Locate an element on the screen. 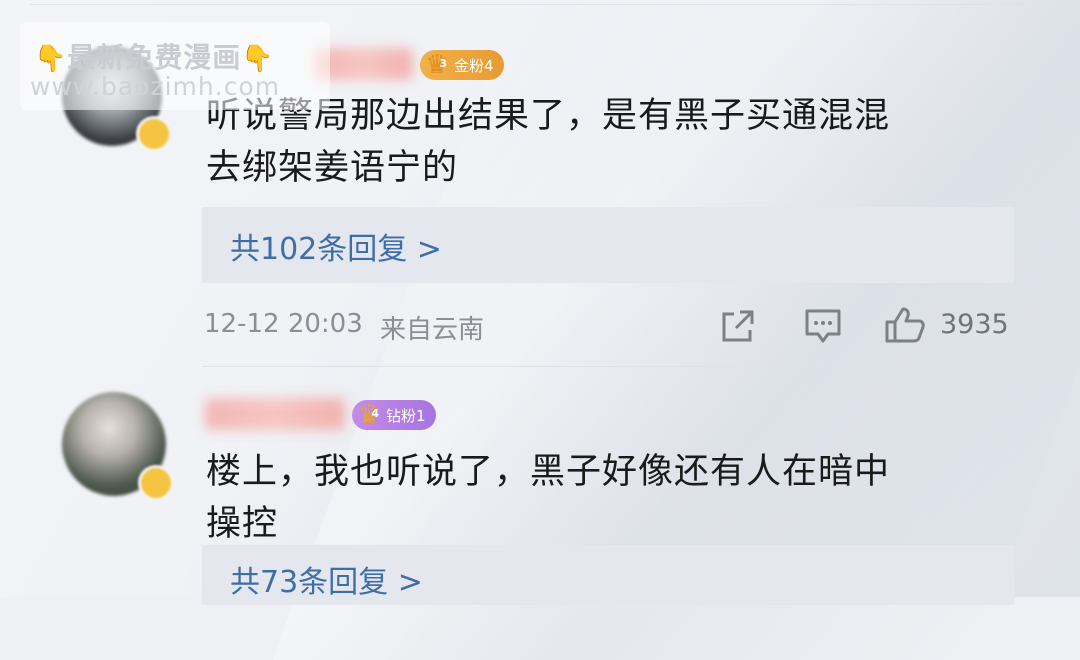 The width and height of the screenshot is (1080, 660). top-divider is located at coordinates (540, 4).